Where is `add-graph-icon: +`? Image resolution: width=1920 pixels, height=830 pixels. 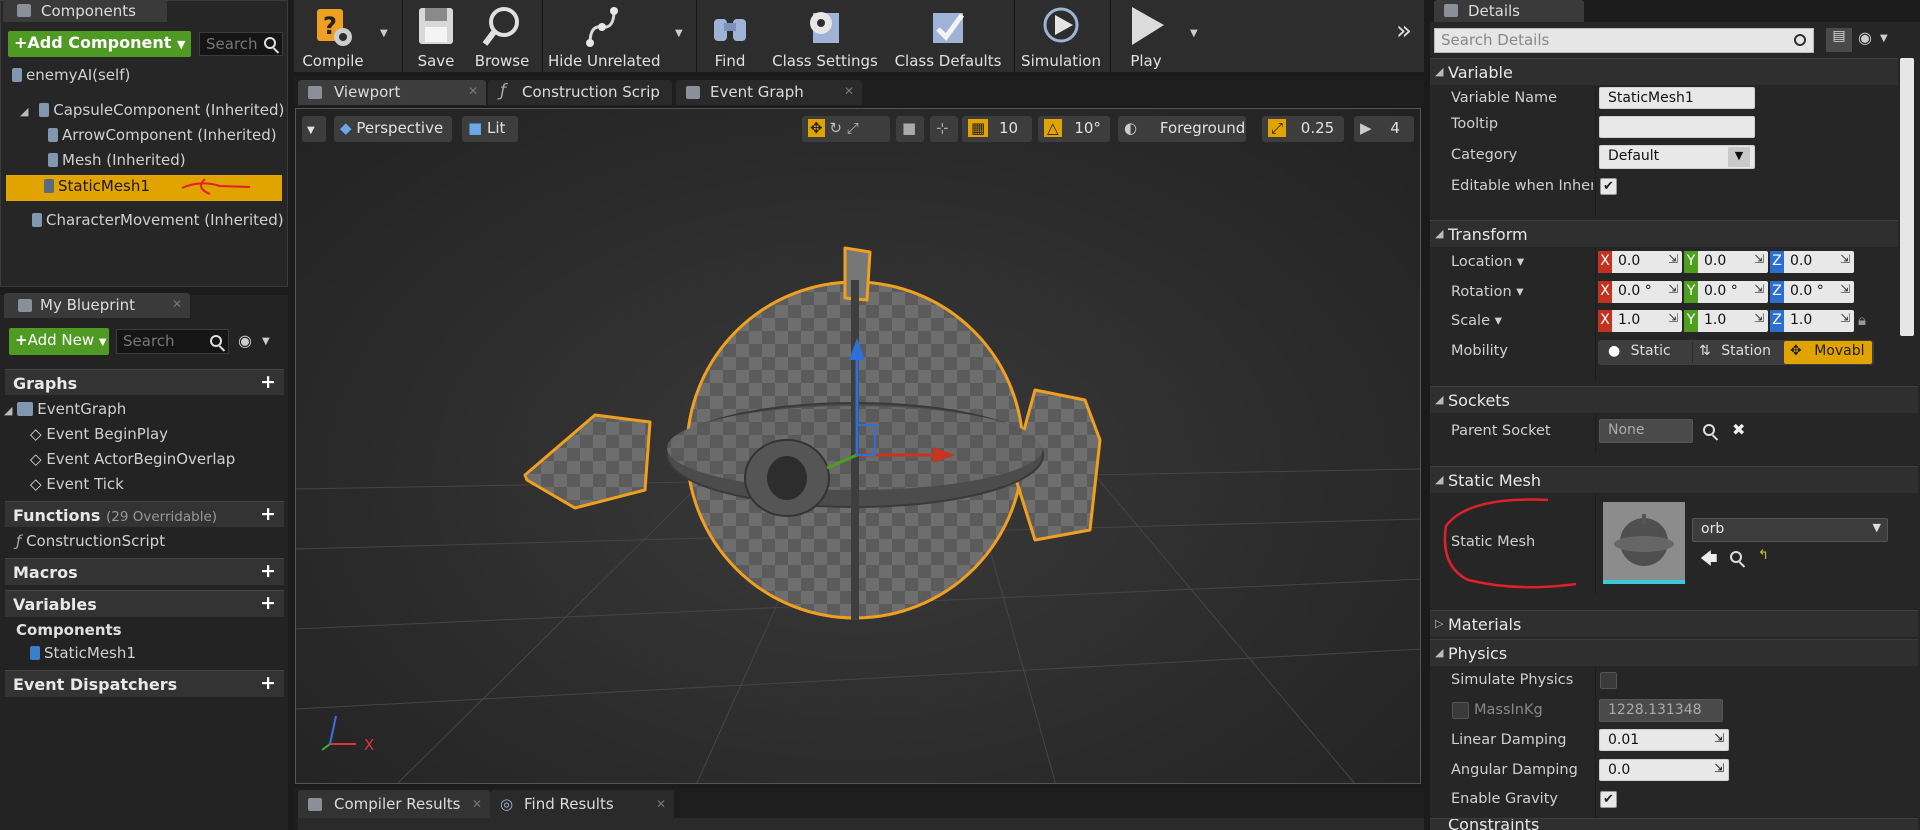
add-graph-icon: + is located at coordinates (268, 382).